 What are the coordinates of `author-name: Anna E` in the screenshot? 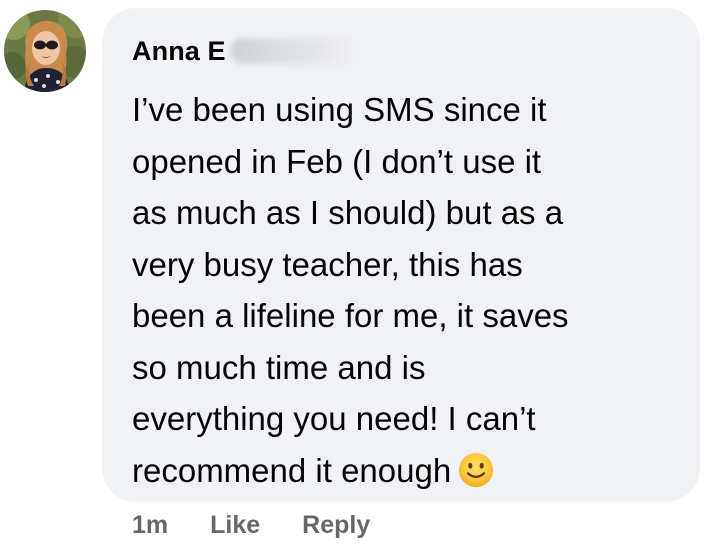 It's located at (179, 51).